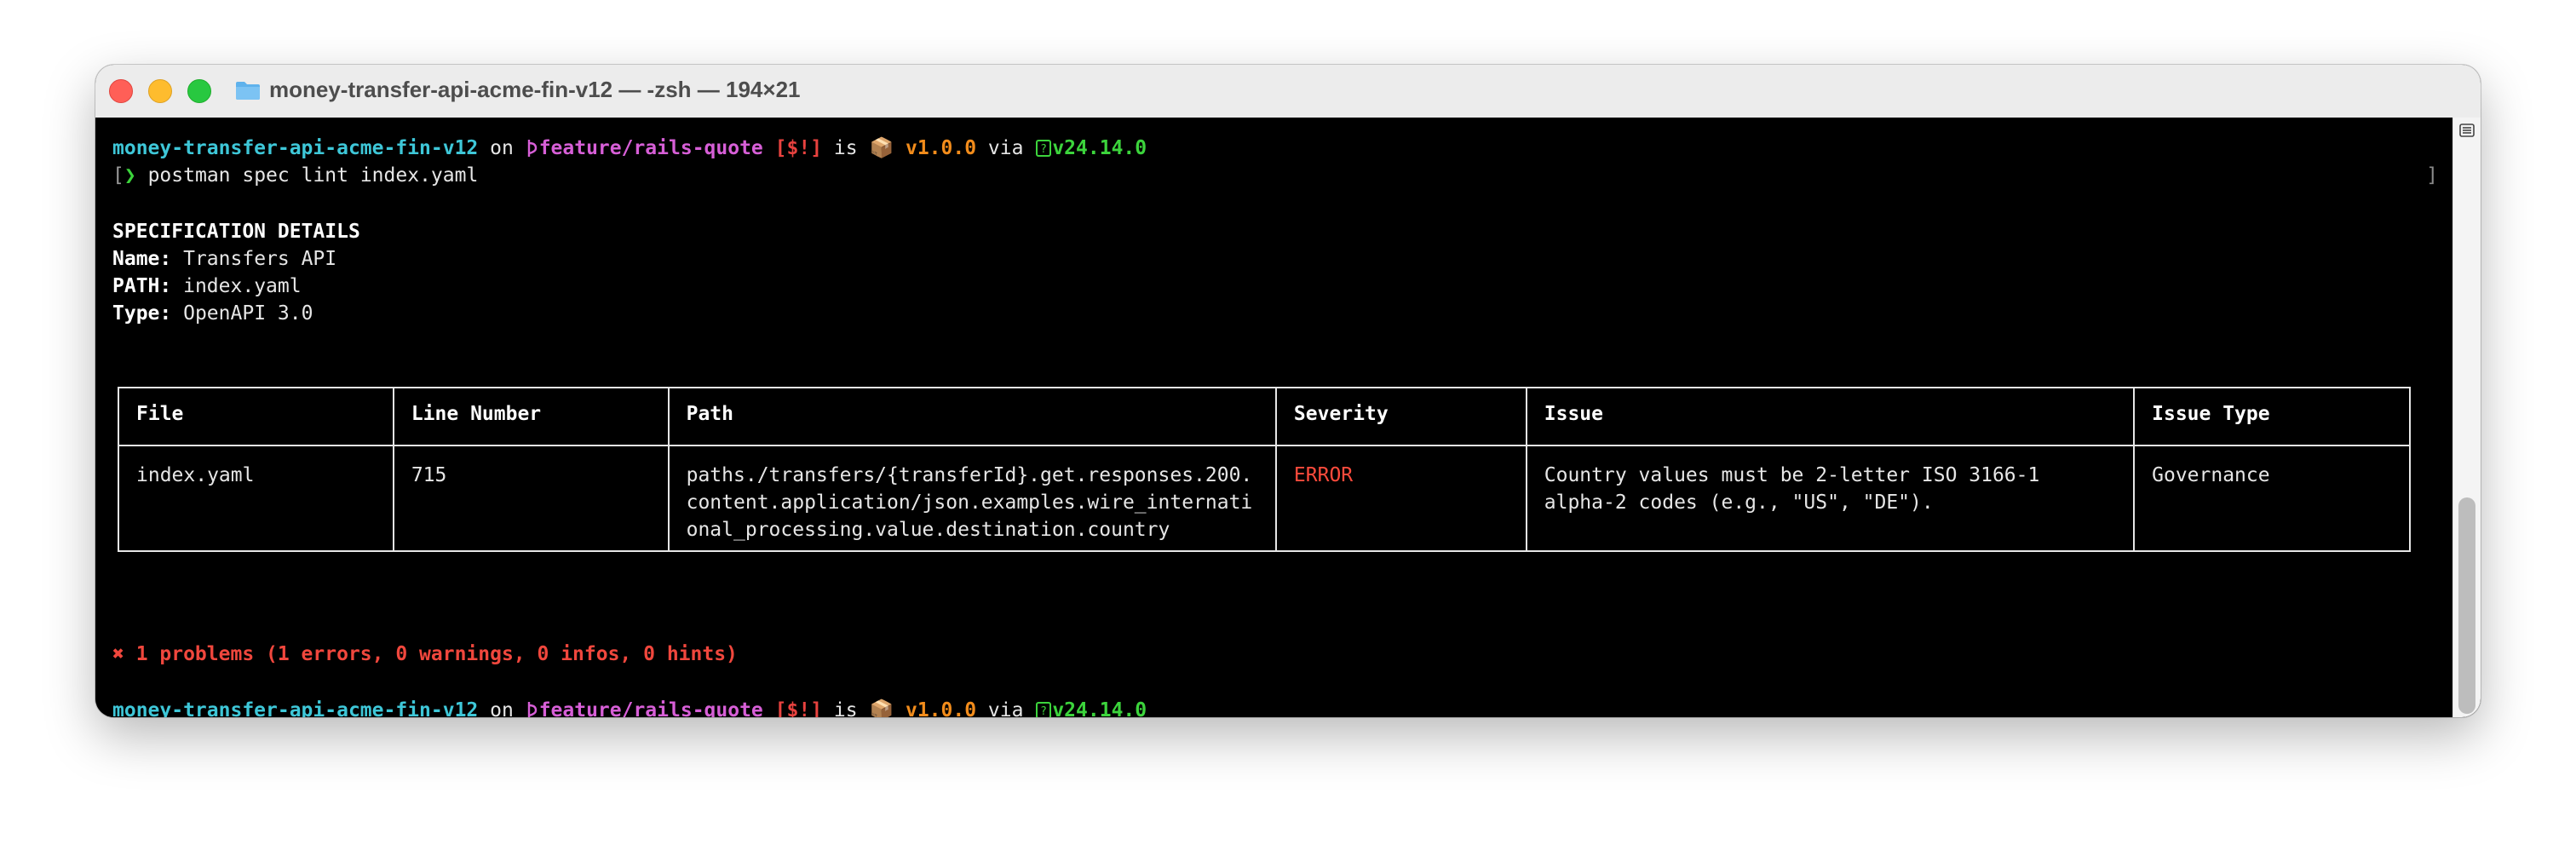 The image size is (2576, 845). I want to click on spec-heading: SPECIFICATION DETAILS, so click(236, 232).